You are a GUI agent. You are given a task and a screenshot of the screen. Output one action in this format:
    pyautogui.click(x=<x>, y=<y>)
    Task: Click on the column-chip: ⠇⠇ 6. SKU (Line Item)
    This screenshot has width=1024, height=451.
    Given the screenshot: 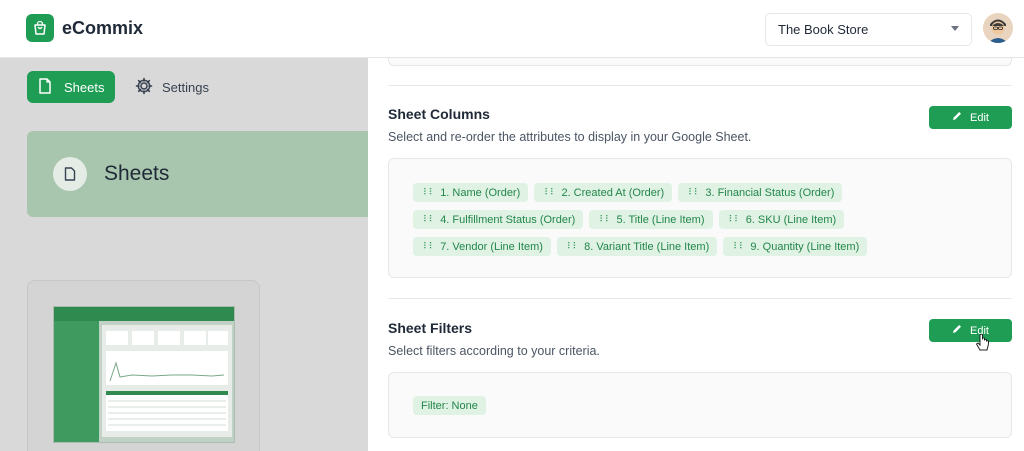 What is the action you would take?
    pyautogui.click(x=781, y=219)
    